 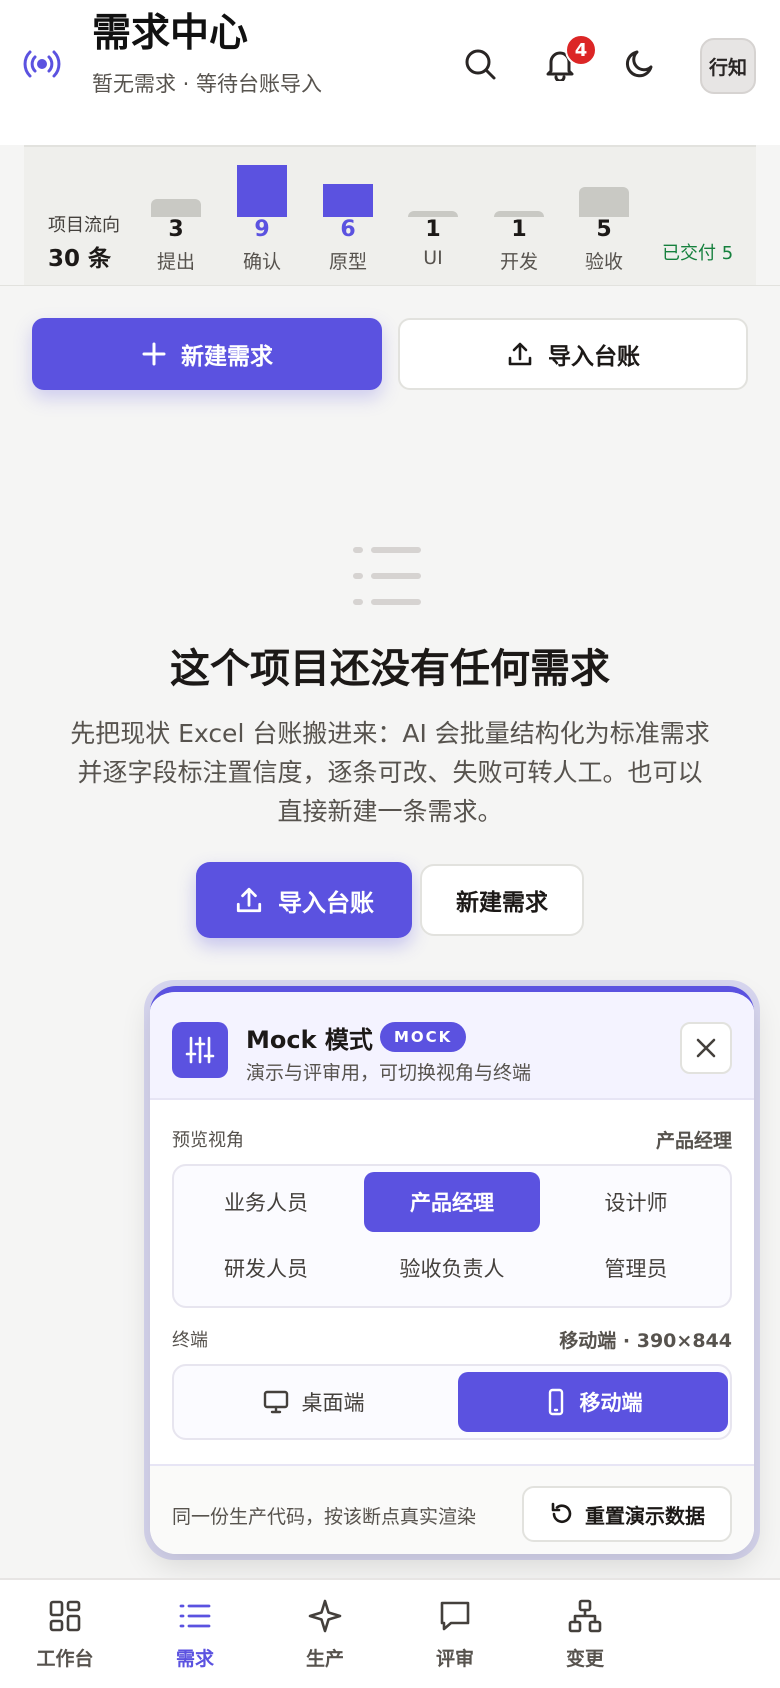 I want to click on nav-item-workspace: 工作台, so click(x=65, y=1638).